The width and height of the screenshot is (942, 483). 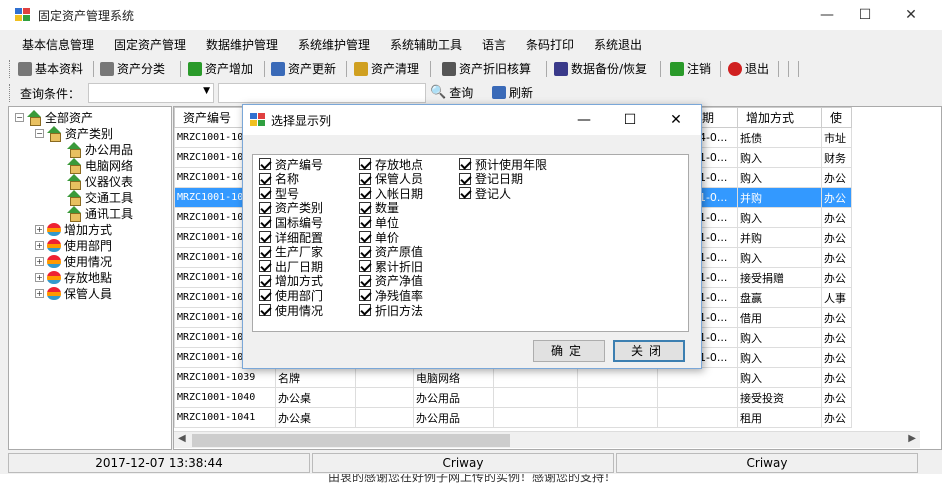 What do you see at coordinates (220, 69) in the screenshot?
I see `asset-add-button: 资产增加` at bounding box center [220, 69].